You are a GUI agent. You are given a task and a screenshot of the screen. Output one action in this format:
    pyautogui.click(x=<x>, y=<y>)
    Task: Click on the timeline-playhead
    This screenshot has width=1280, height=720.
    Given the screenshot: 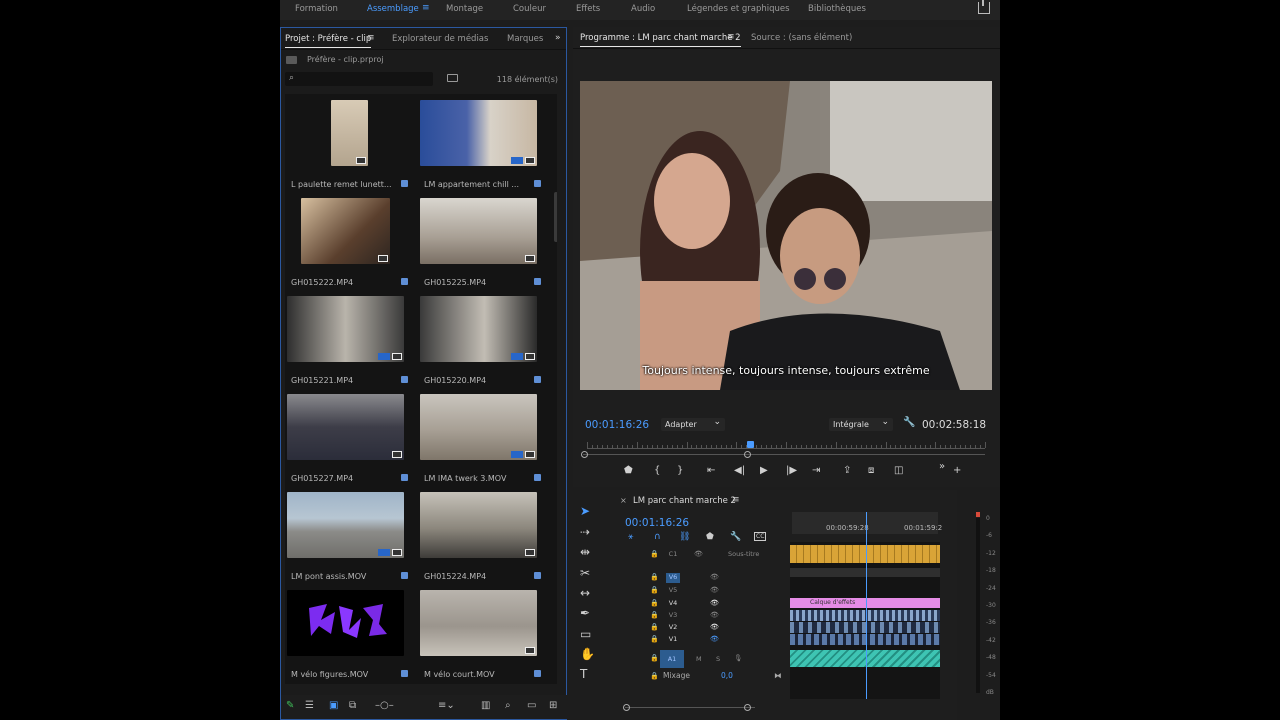 What is the action you would take?
    pyautogui.click(x=866, y=605)
    